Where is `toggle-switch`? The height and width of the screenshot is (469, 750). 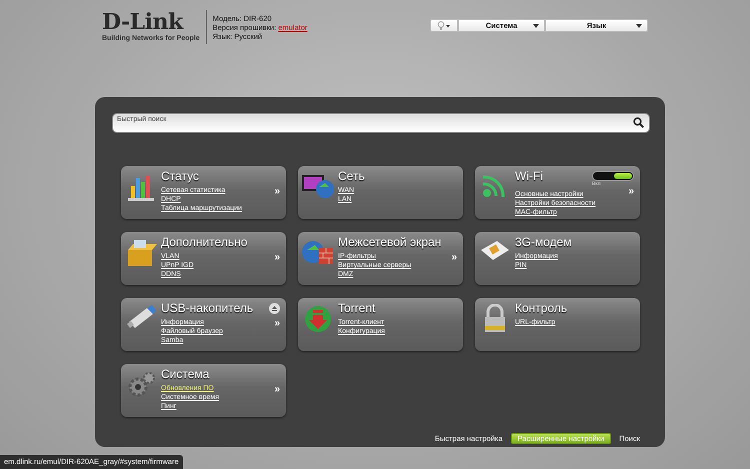
toggle-switch is located at coordinates (613, 176).